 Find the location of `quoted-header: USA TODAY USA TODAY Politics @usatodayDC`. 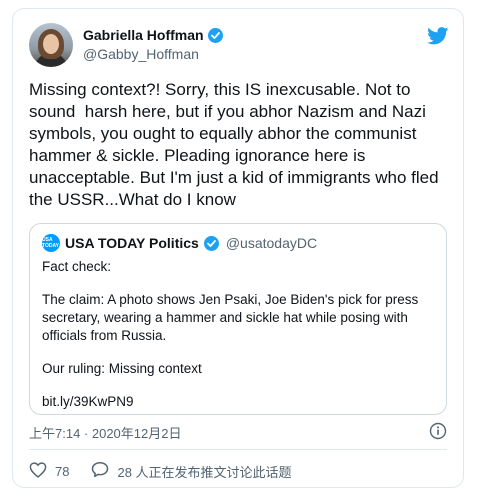

quoted-header: USA TODAY USA TODAY Politics @usatodayDC is located at coordinates (179, 243).